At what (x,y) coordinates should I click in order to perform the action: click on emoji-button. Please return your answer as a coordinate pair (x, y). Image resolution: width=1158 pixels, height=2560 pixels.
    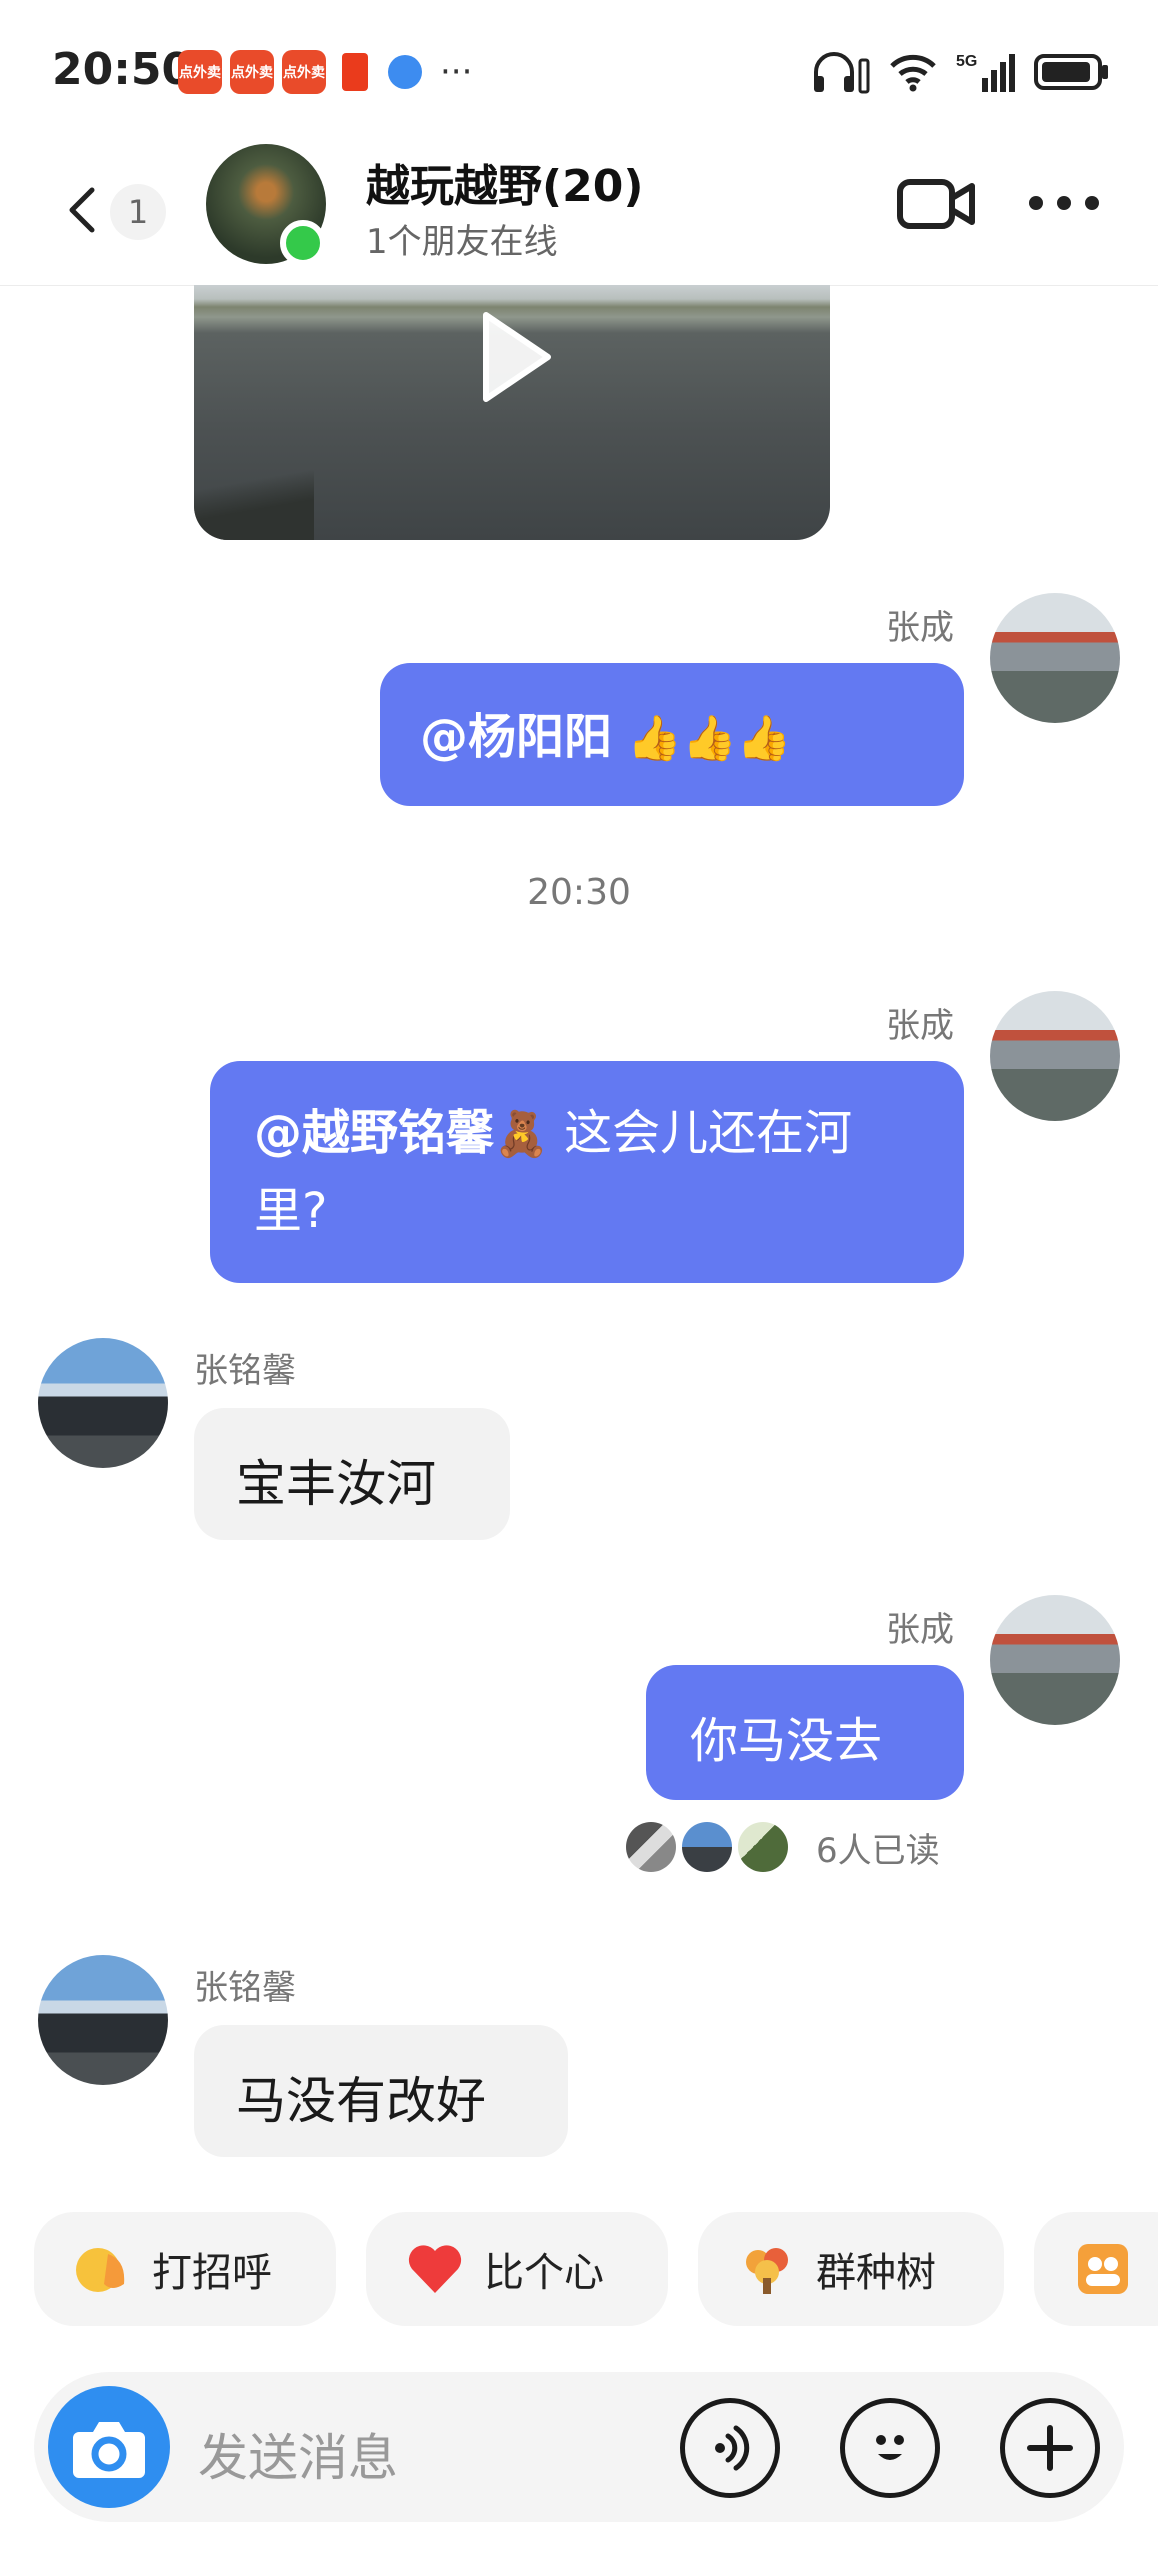
    Looking at the image, I should click on (890, 2448).